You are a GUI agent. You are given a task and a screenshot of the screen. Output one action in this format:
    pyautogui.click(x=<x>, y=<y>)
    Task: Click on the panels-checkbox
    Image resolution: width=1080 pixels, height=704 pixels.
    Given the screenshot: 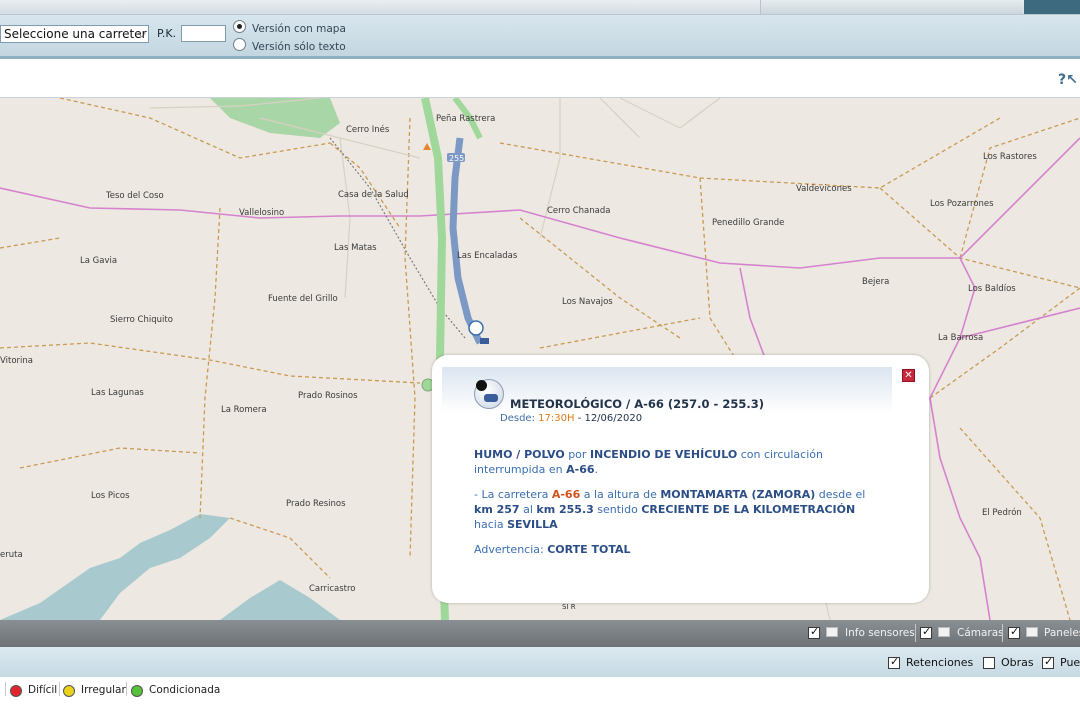 What is the action you would take?
    pyautogui.click(x=1014, y=632)
    